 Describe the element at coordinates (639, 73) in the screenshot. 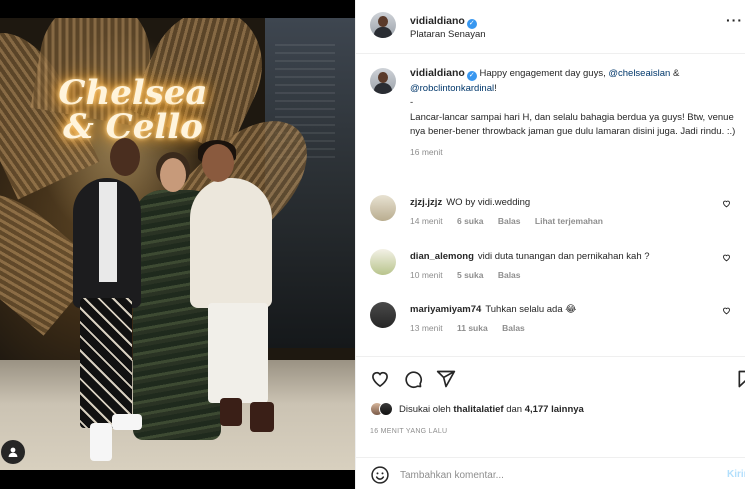

I see `mention-link: @chelseaislan` at that location.